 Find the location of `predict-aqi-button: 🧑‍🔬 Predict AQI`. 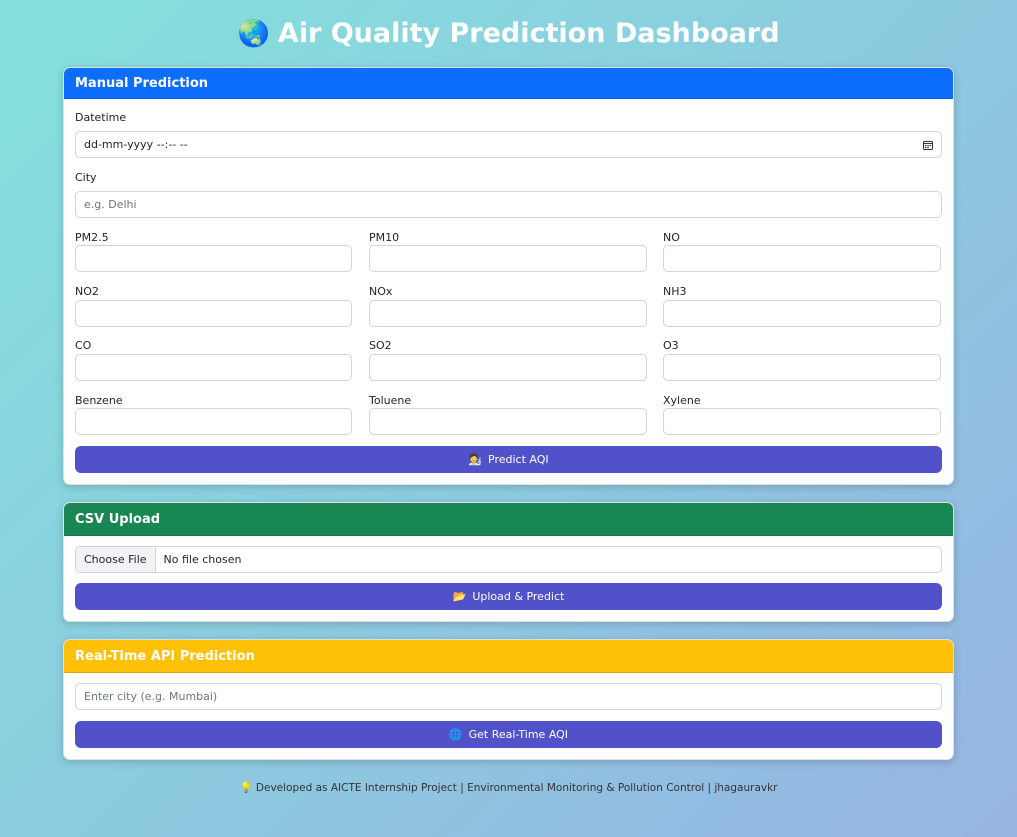

predict-aqi-button: 🧑‍🔬 Predict AQI is located at coordinates (508, 459).